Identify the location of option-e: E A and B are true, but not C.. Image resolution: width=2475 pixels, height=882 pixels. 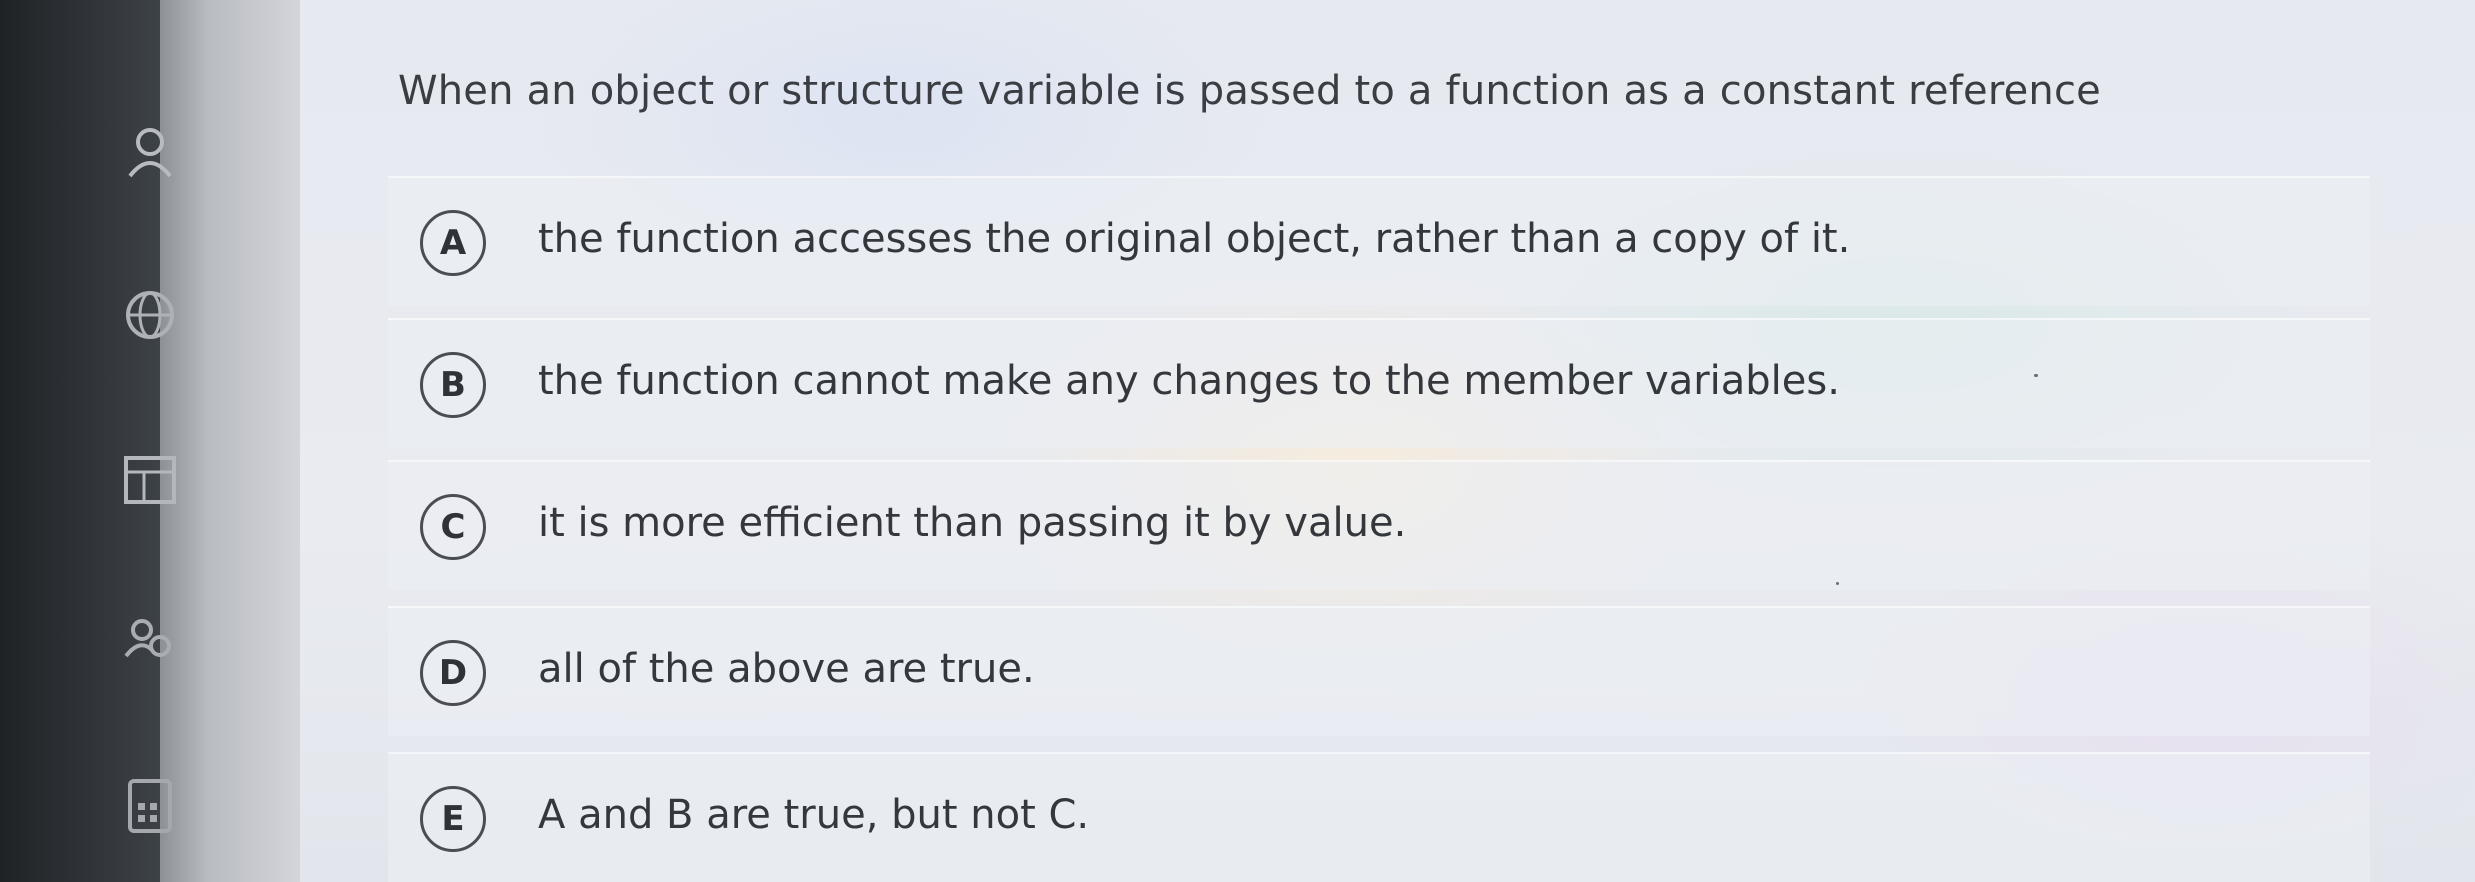
(1379, 817).